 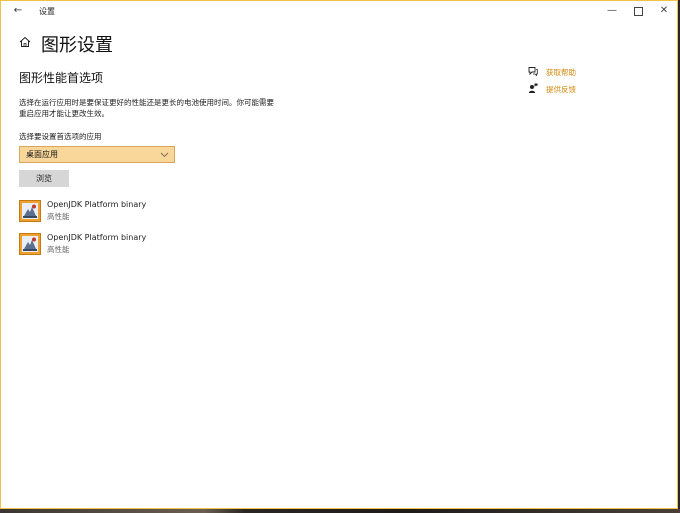 I want to click on chevron-down-icon, so click(x=164, y=157).